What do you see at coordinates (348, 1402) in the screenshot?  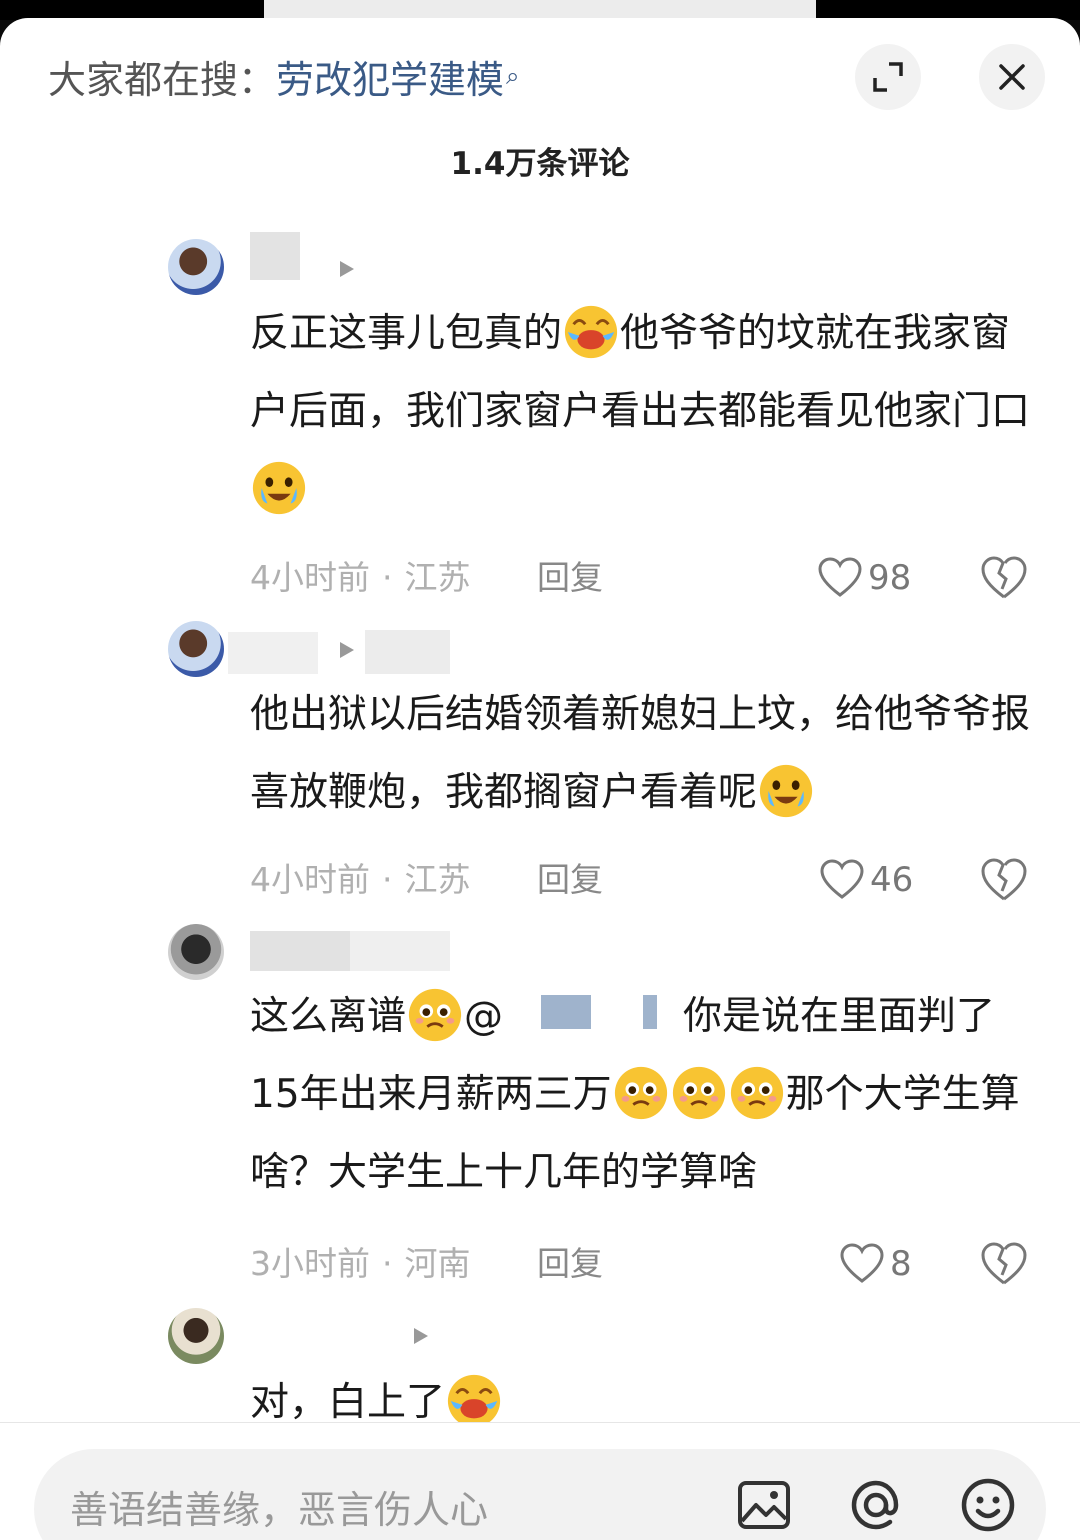 I see `comment-text-segment: 对，白上了` at bounding box center [348, 1402].